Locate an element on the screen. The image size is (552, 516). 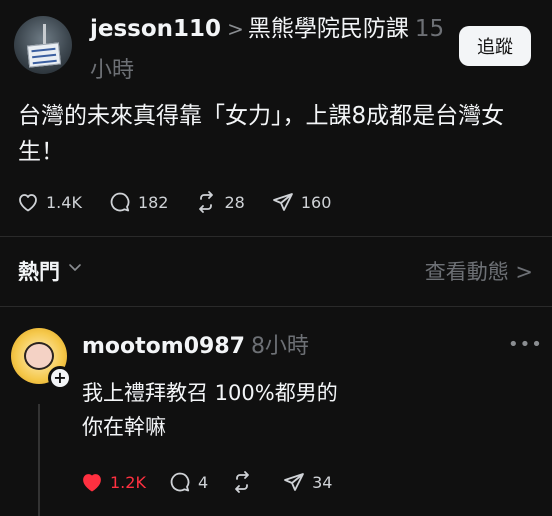
follow-button: 追蹤 is located at coordinates (495, 46).